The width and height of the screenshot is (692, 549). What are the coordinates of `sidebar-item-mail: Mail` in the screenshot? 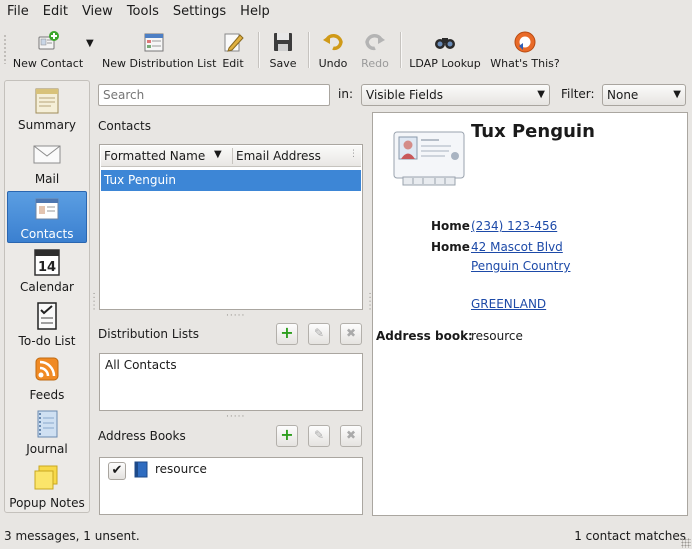 It's located at (47, 163).